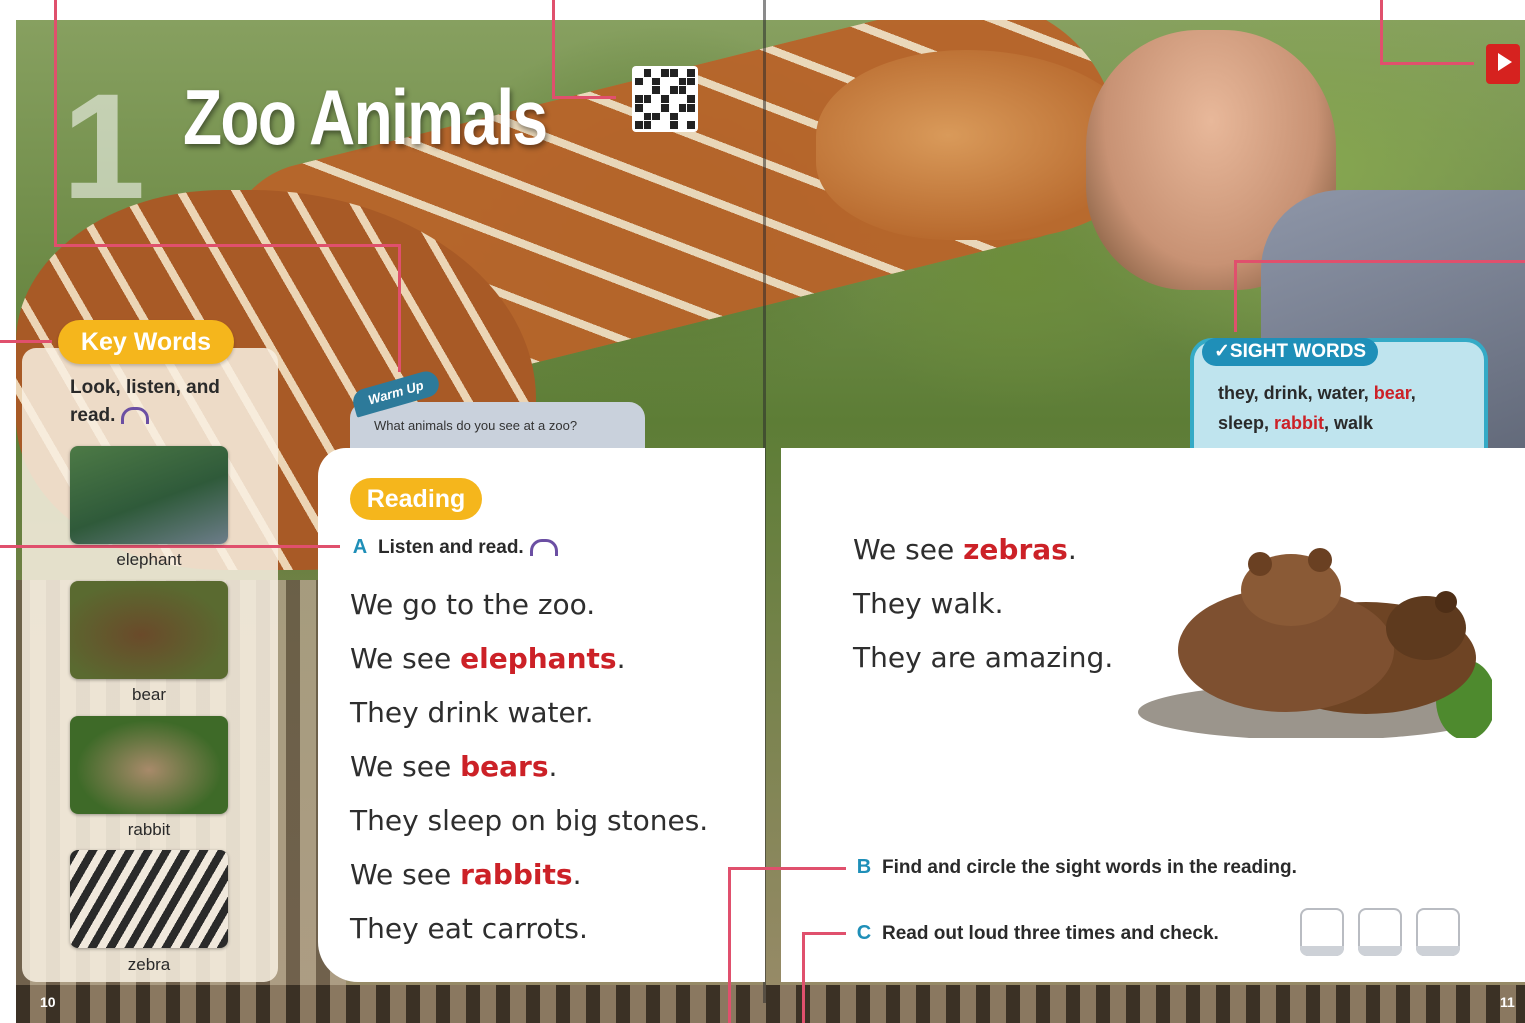  What do you see at coordinates (469, 928) in the screenshot?
I see `passage-line: They eat carrots.` at bounding box center [469, 928].